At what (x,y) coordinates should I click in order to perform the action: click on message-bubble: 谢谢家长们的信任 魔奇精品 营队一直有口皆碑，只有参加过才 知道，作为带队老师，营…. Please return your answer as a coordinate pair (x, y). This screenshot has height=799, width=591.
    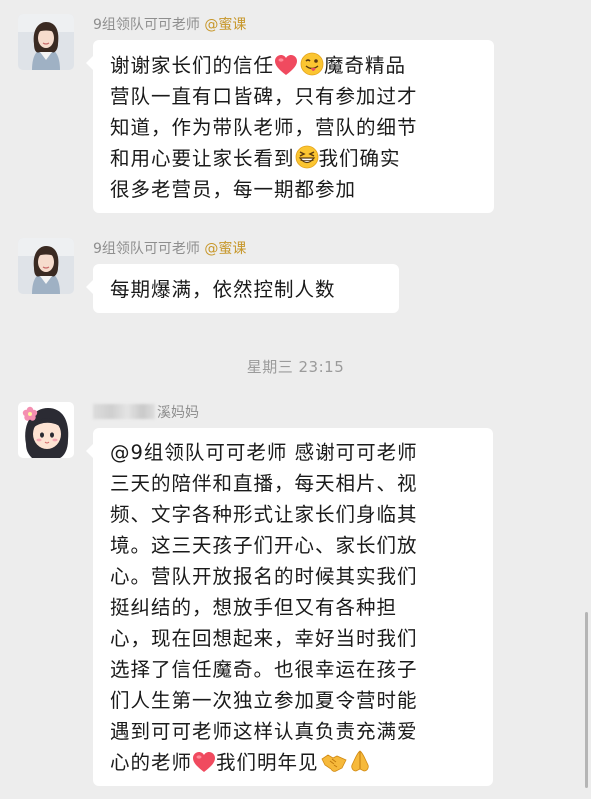
    Looking at the image, I should click on (290, 126).